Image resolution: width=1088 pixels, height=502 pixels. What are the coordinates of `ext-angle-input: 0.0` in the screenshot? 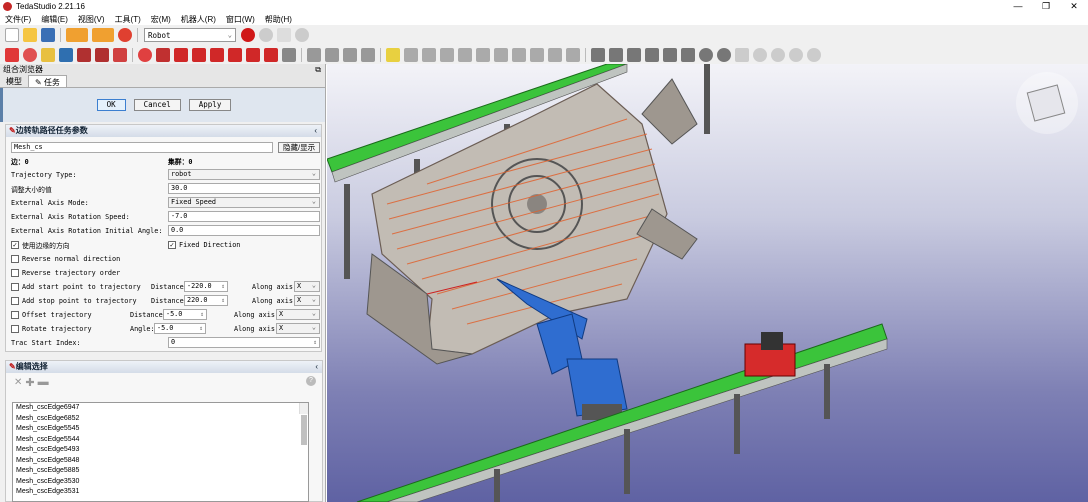 It's located at (244, 230).